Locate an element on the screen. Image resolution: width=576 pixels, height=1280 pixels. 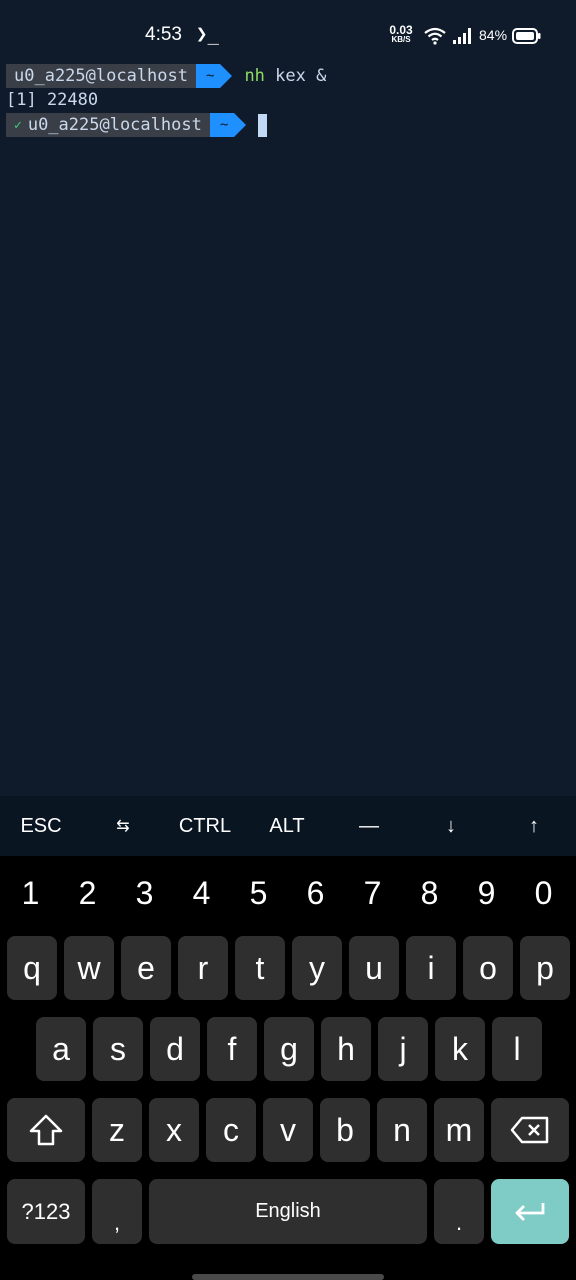
key-n: n is located at coordinates (402, 1130).